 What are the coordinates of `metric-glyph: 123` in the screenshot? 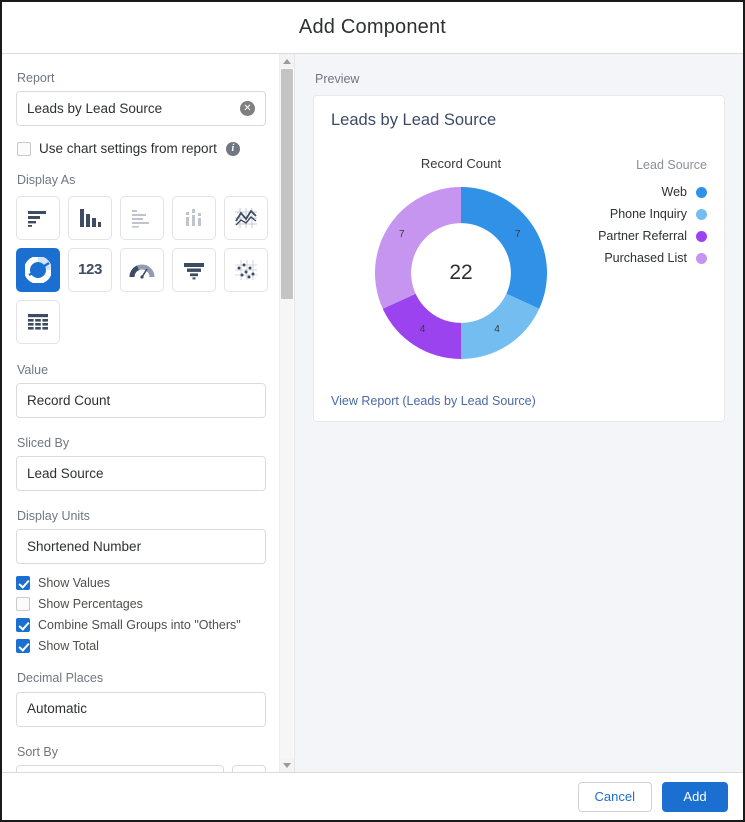 It's located at (90, 269).